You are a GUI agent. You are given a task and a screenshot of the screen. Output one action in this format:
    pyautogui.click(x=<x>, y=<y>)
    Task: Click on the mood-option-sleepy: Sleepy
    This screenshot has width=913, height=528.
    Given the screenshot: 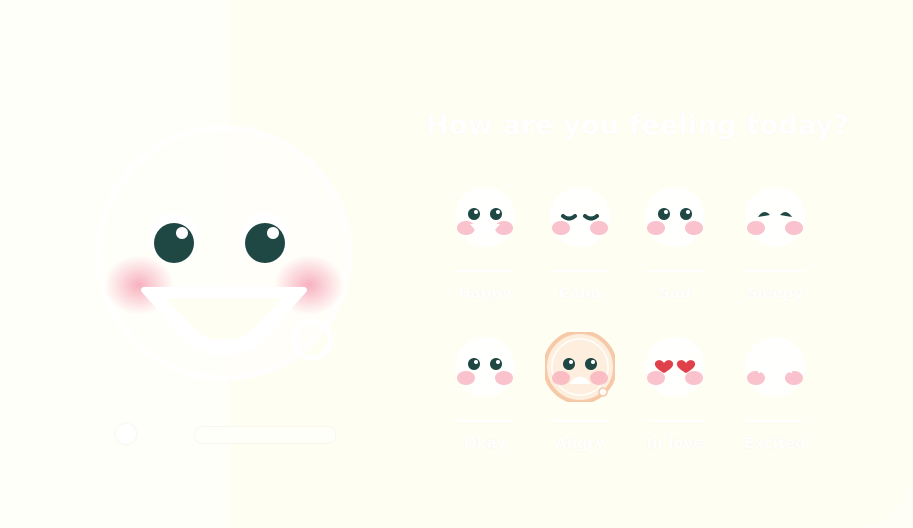 What is the action you would take?
    pyautogui.click(x=775, y=242)
    